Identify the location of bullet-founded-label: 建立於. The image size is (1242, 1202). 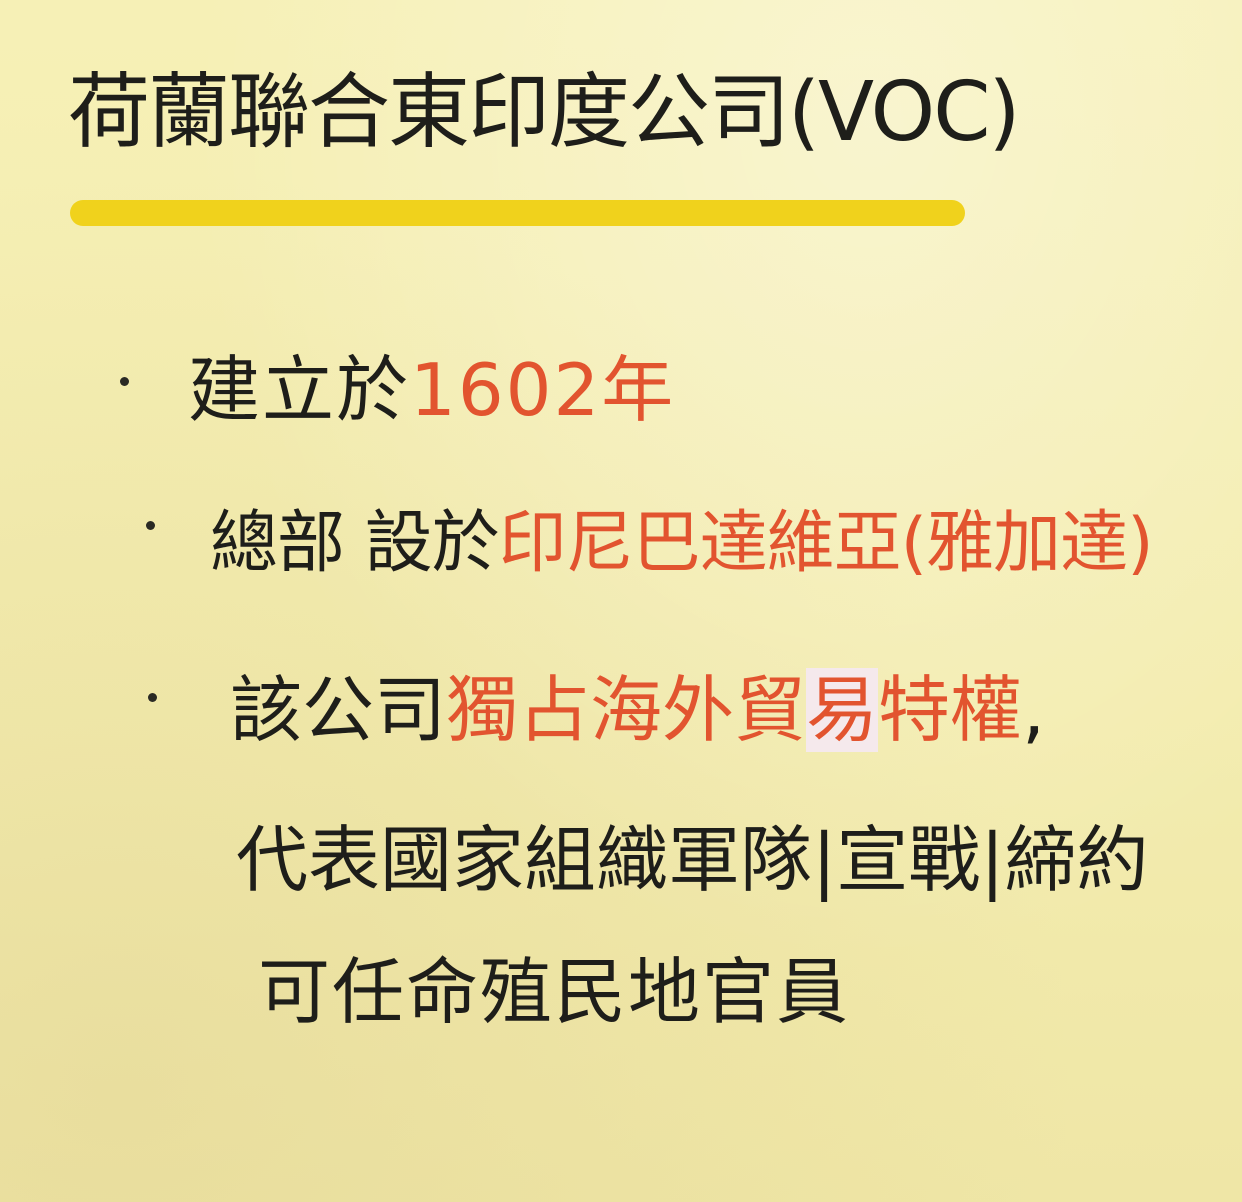
(299, 390).